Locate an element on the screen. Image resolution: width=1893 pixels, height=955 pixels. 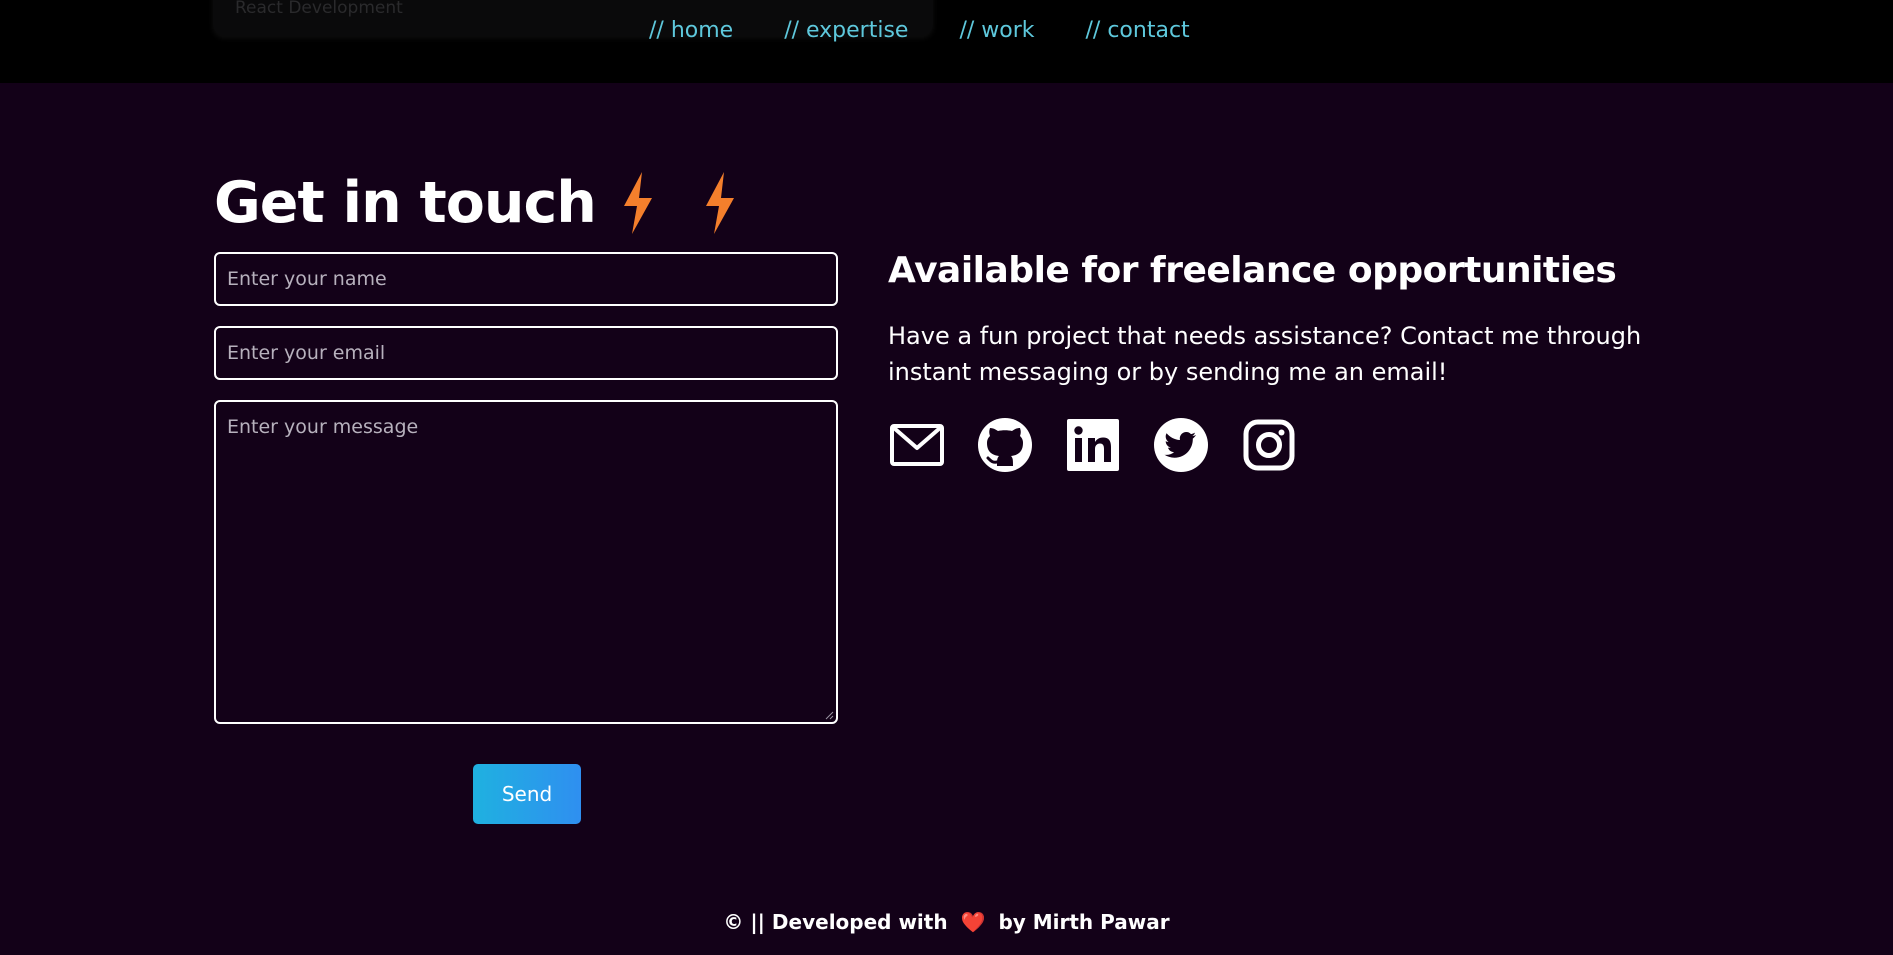
nav-link-home: // home is located at coordinates (691, 31).